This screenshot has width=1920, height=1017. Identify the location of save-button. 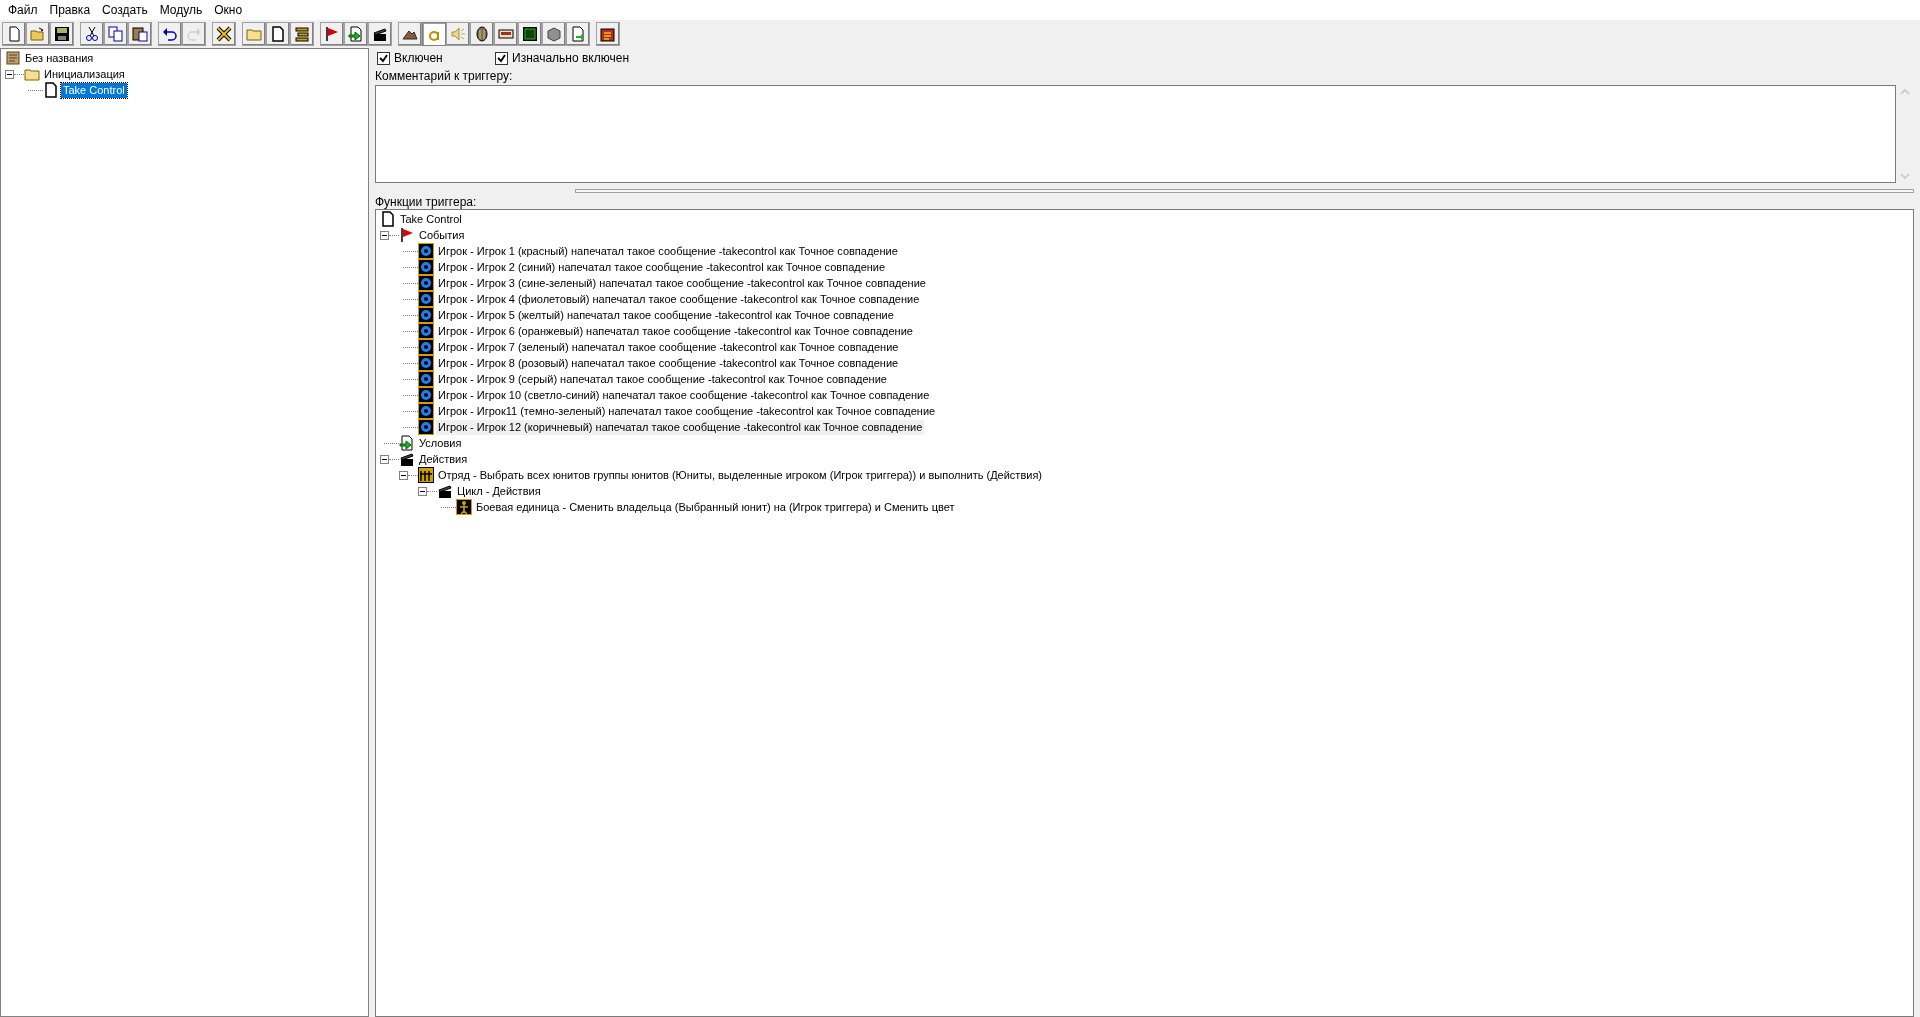
(62, 34).